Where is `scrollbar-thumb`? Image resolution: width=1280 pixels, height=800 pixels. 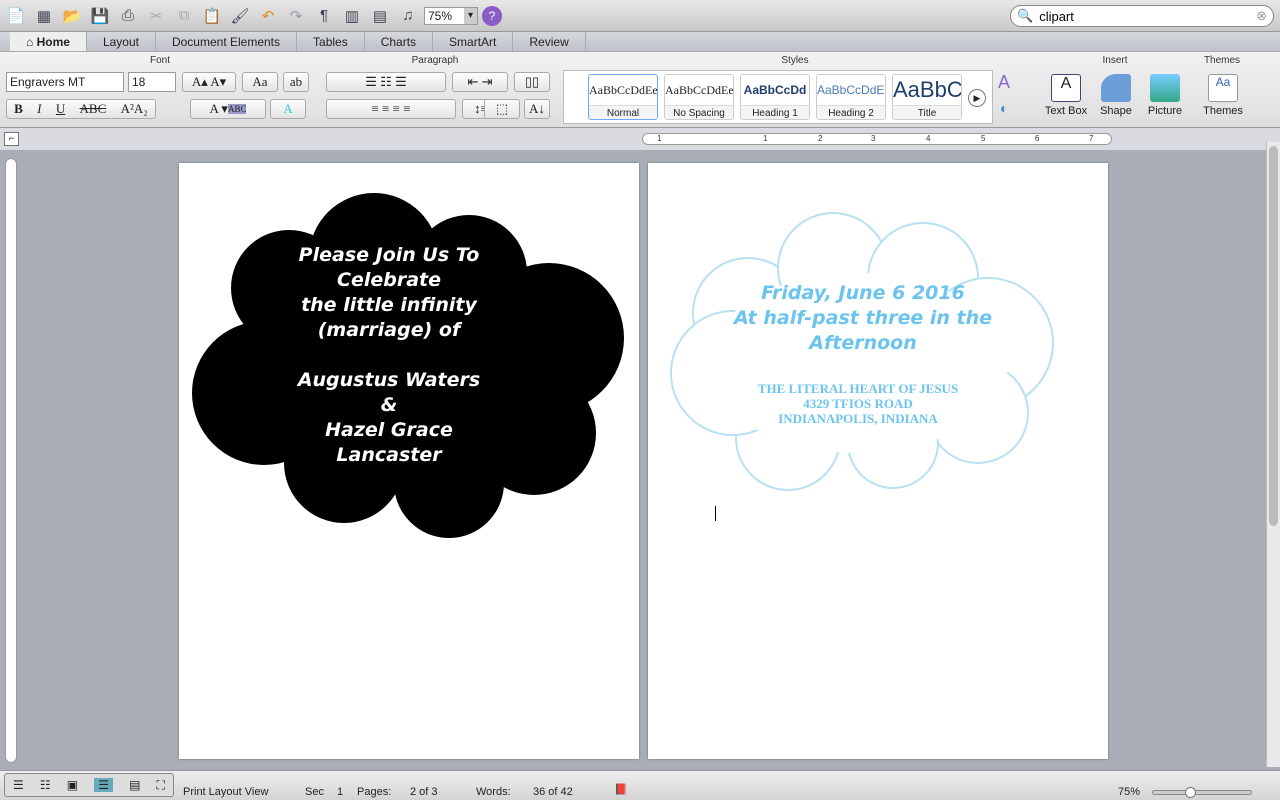
scrollbar-thumb is located at coordinates (1273, 336).